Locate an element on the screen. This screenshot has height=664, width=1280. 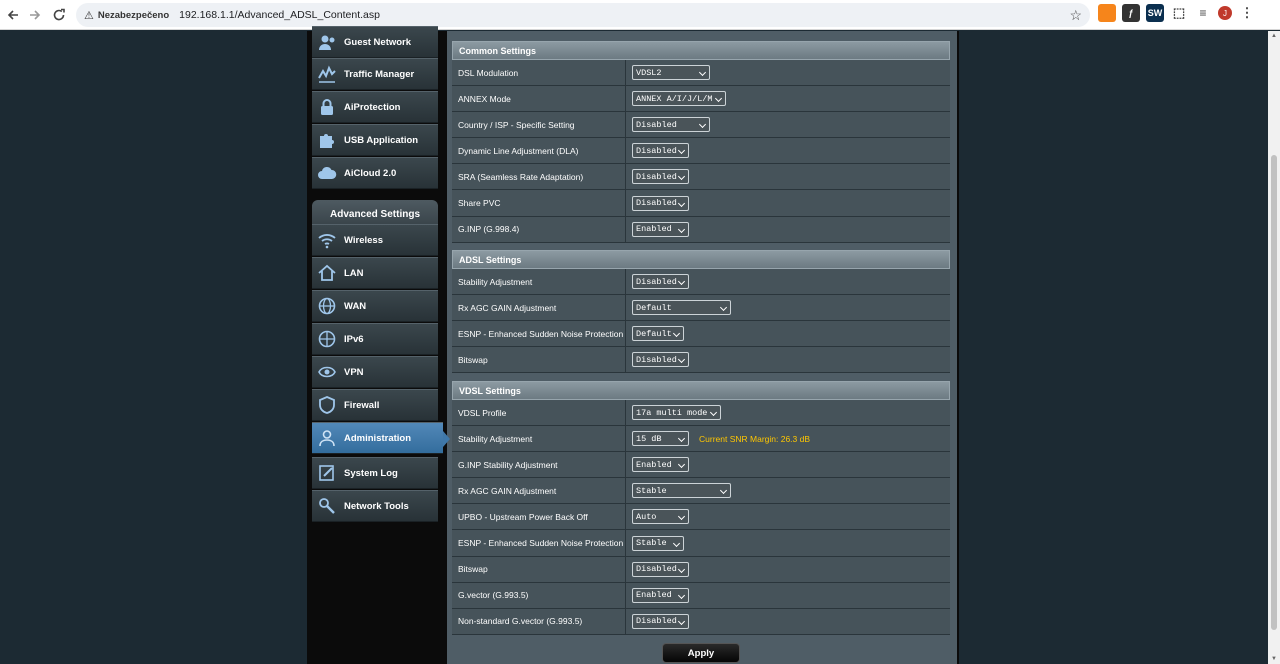
snr-margin-text: Current SNR Margin: 26.3 dB is located at coordinates (755, 438).